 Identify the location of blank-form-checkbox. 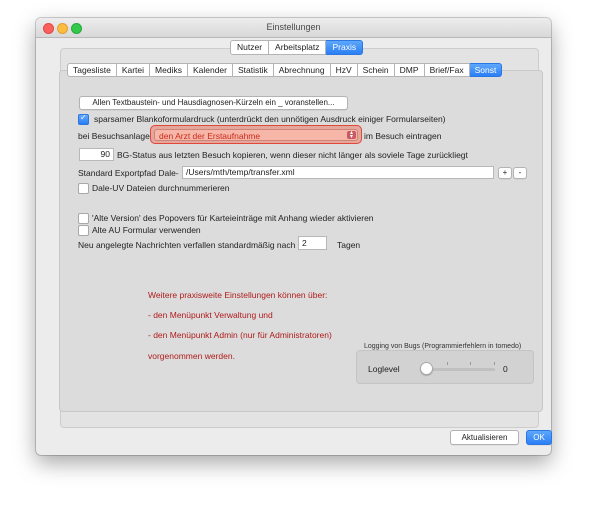
(83, 119).